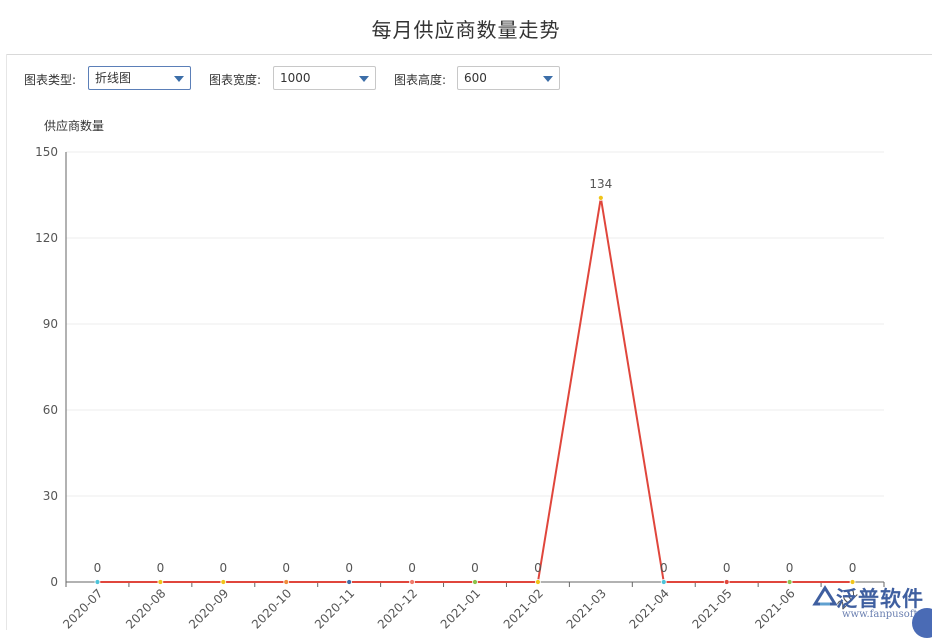 Image resolution: width=932 pixels, height=638 pixels. Describe the element at coordinates (774, 608) in the screenshot. I see `x-tick-label: 2021-06` at that location.